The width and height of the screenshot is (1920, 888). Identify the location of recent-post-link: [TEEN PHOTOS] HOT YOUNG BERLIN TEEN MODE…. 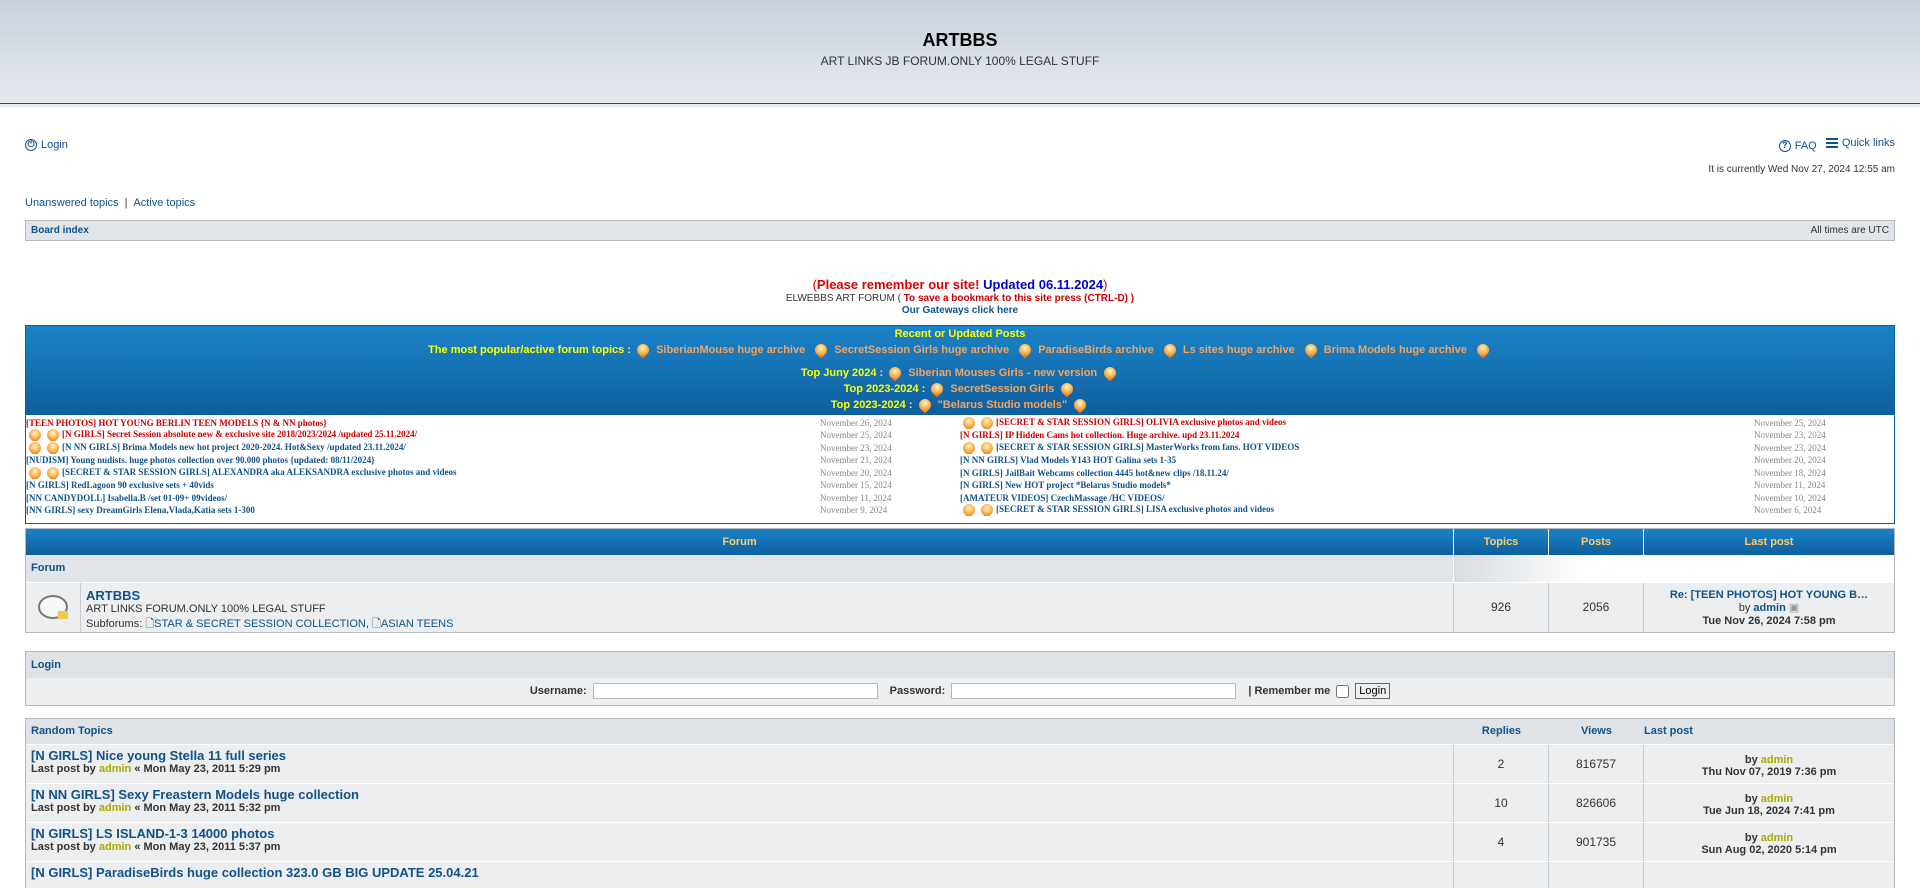
(176, 423).